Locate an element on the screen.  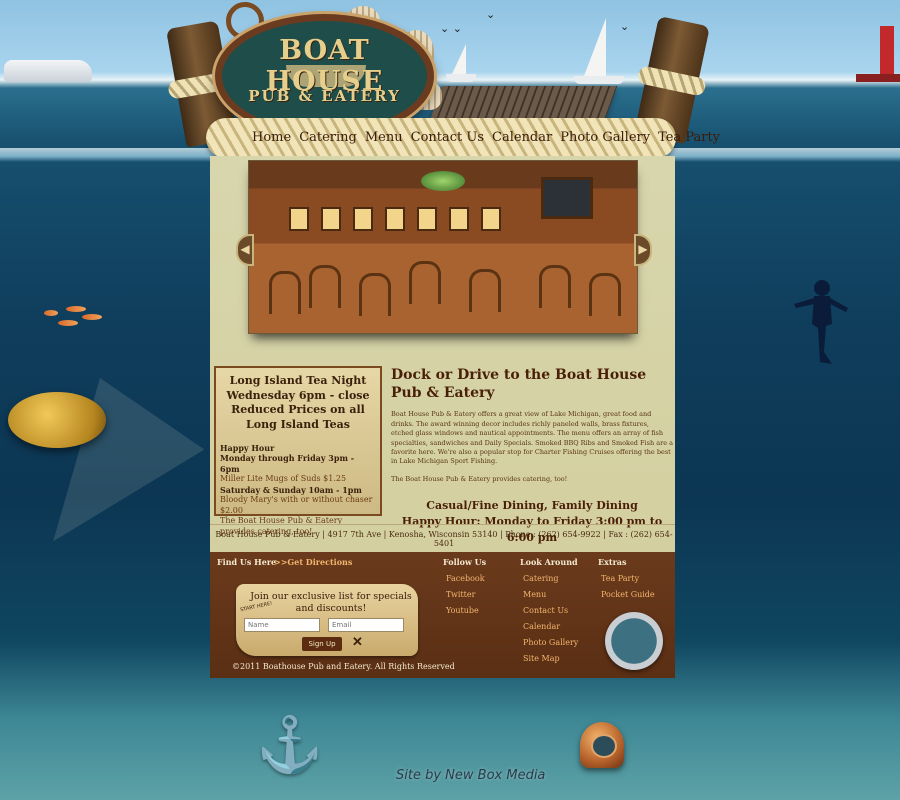
get-directions-link: >>Get Directions is located at coordinates (313, 562).